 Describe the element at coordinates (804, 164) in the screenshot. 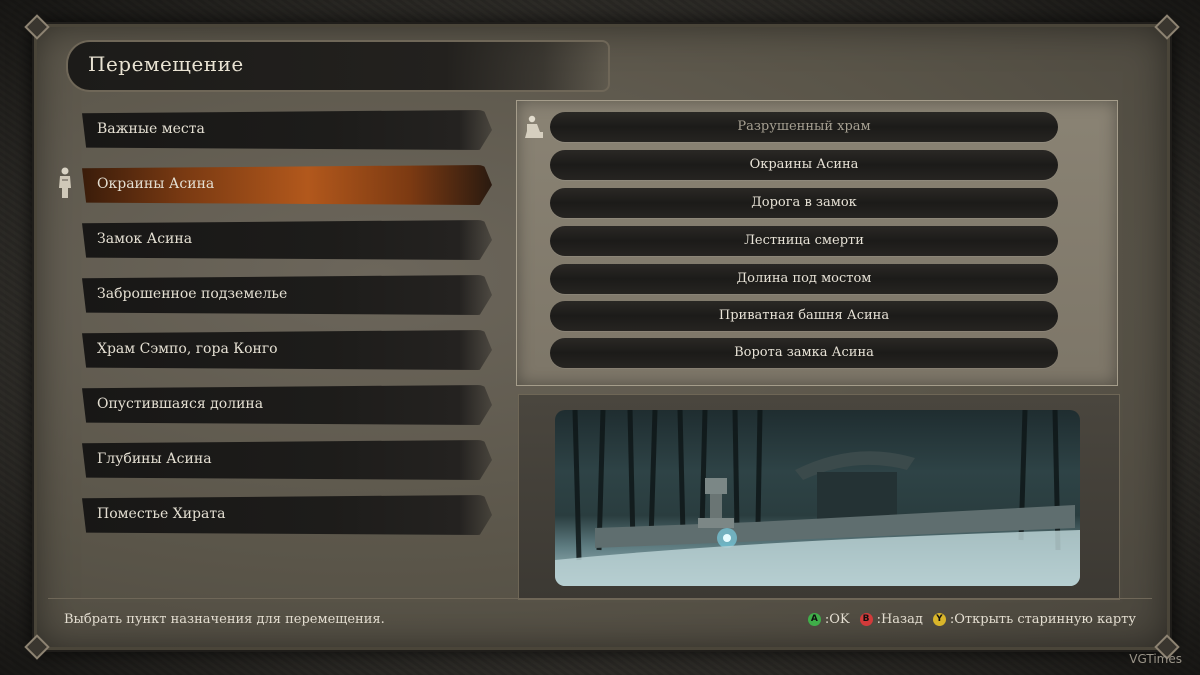

I see `location-item-label: Окраины Асина` at that location.